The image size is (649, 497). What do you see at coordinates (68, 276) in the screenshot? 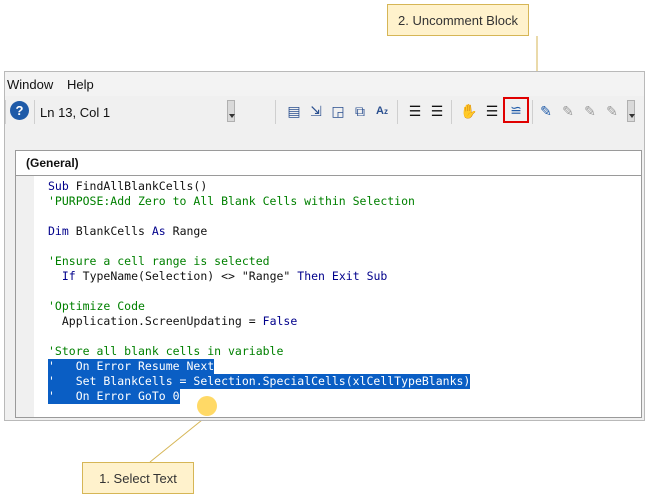
I see `code-token: If` at bounding box center [68, 276].